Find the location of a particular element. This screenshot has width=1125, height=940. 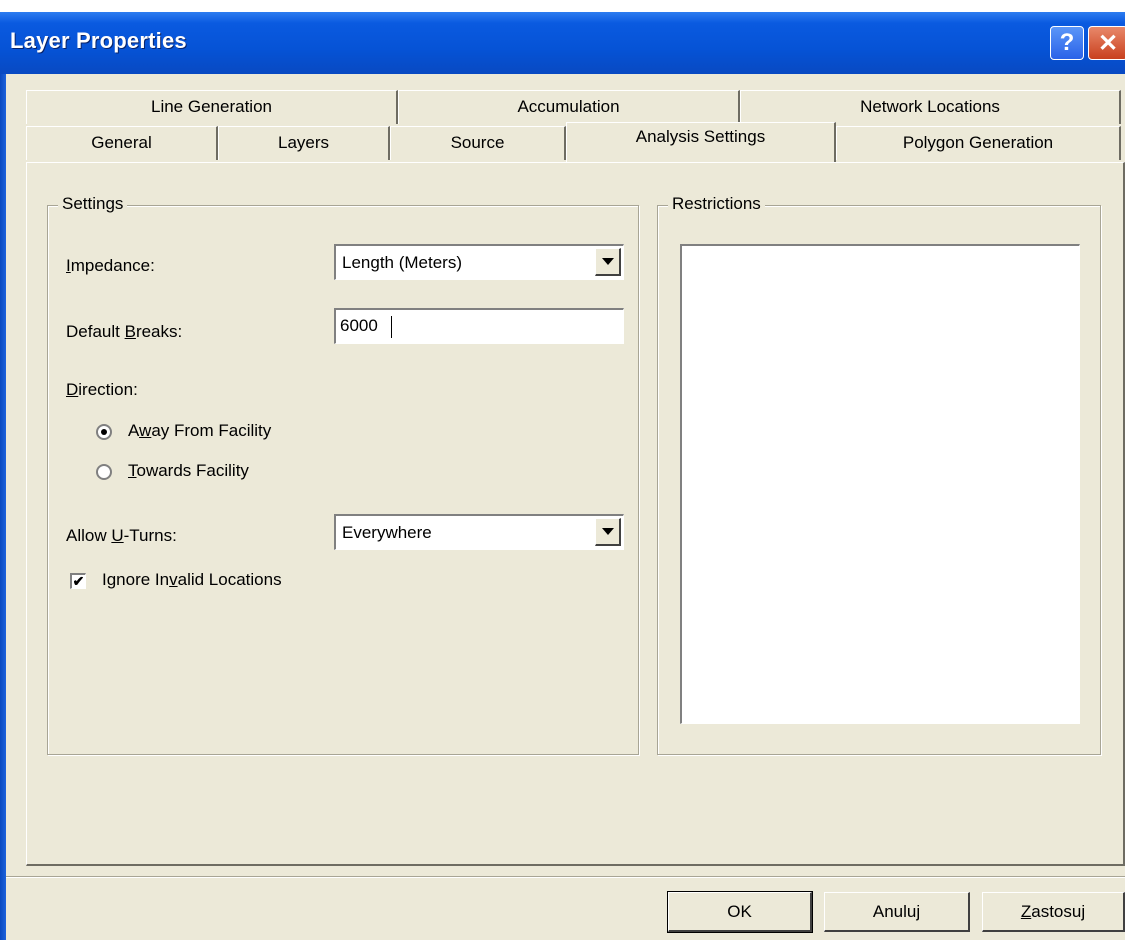

ok-label: OK is located at coordinates (739, 911).